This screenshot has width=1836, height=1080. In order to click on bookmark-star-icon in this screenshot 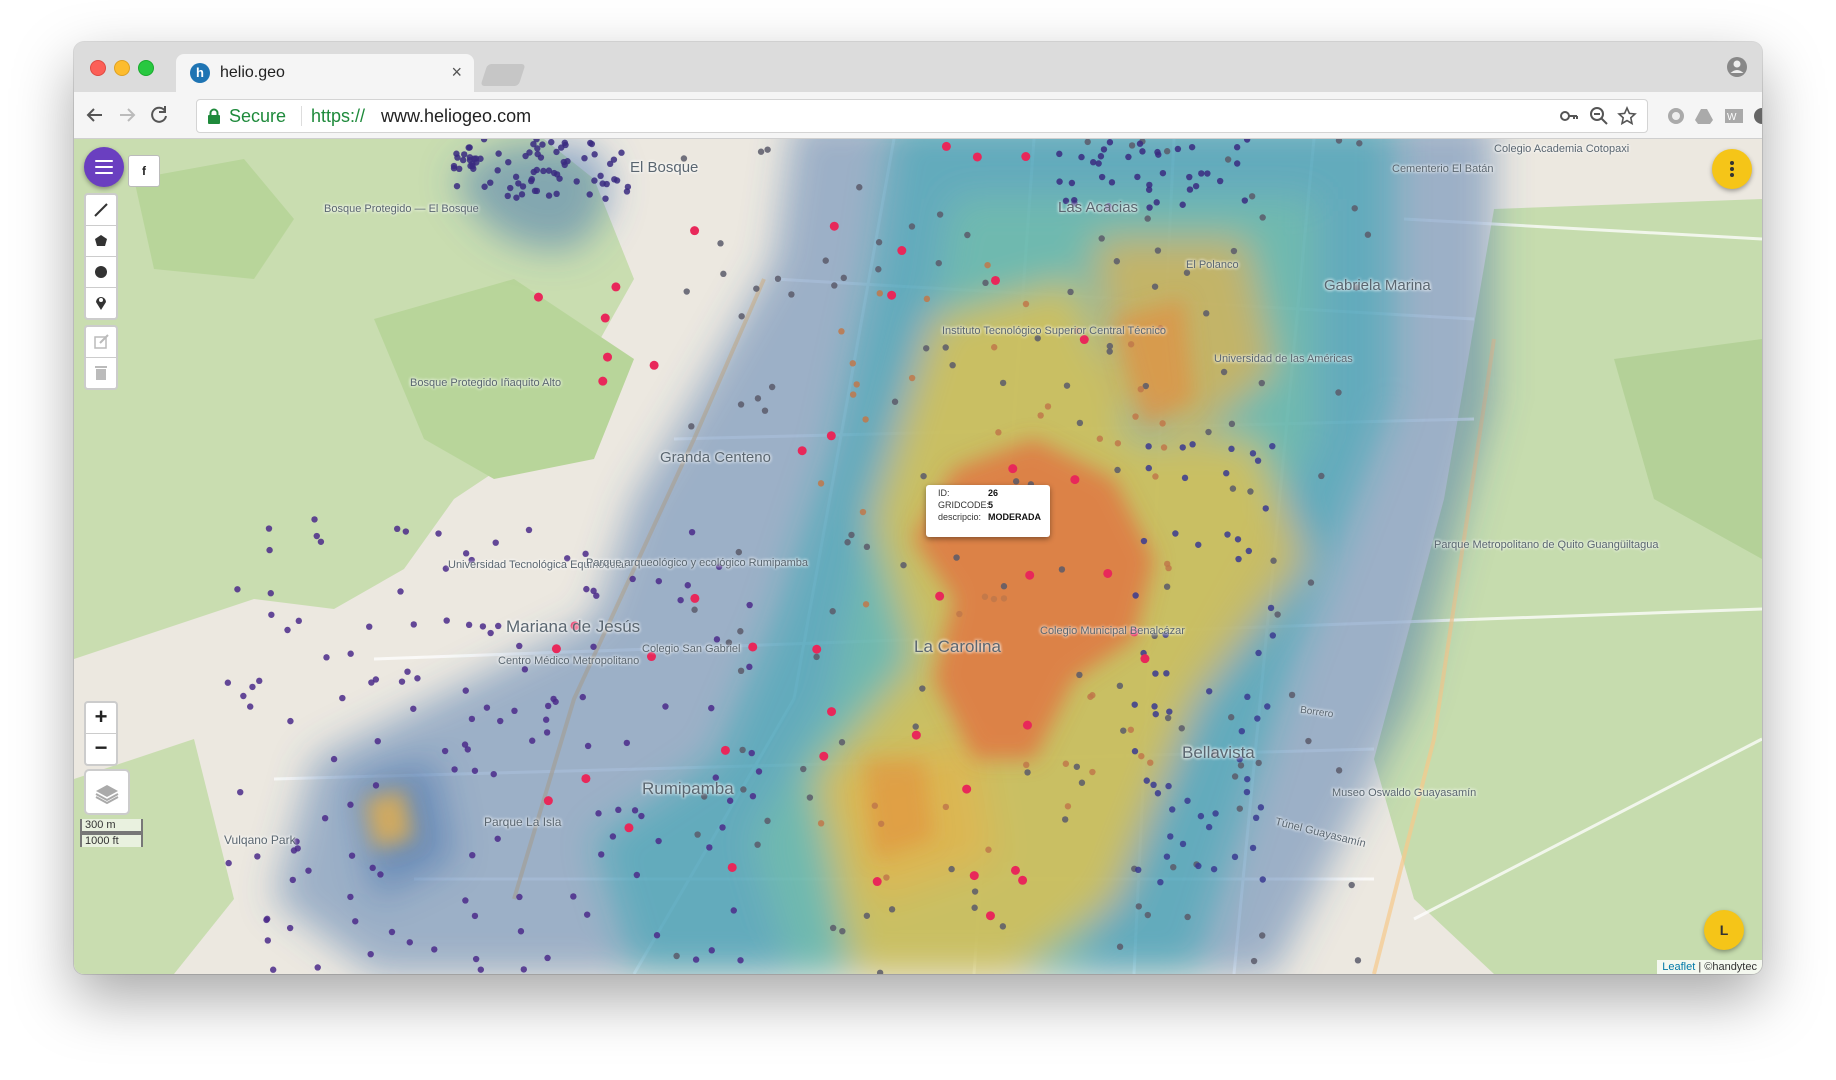, I will do `click(1627, 116)`.